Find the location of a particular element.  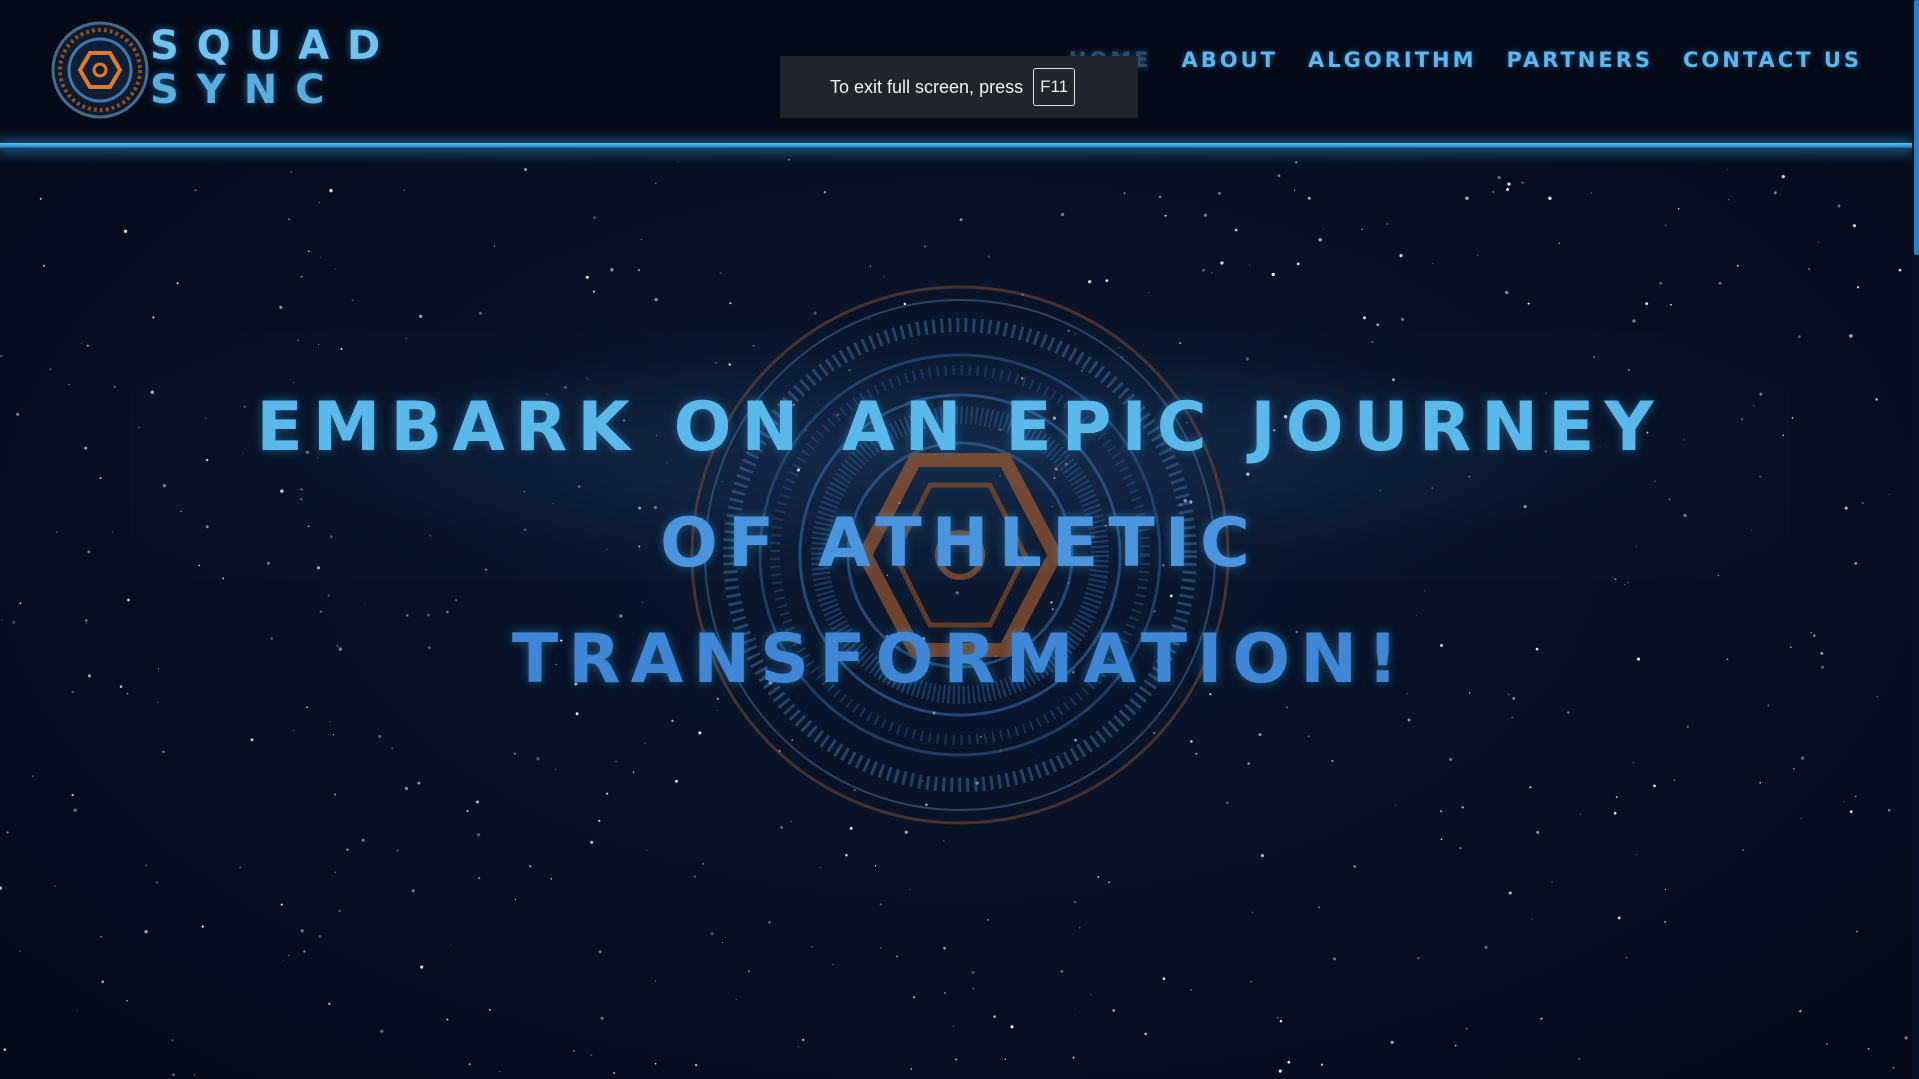

logo-icon is located at coordinates (100, 70).